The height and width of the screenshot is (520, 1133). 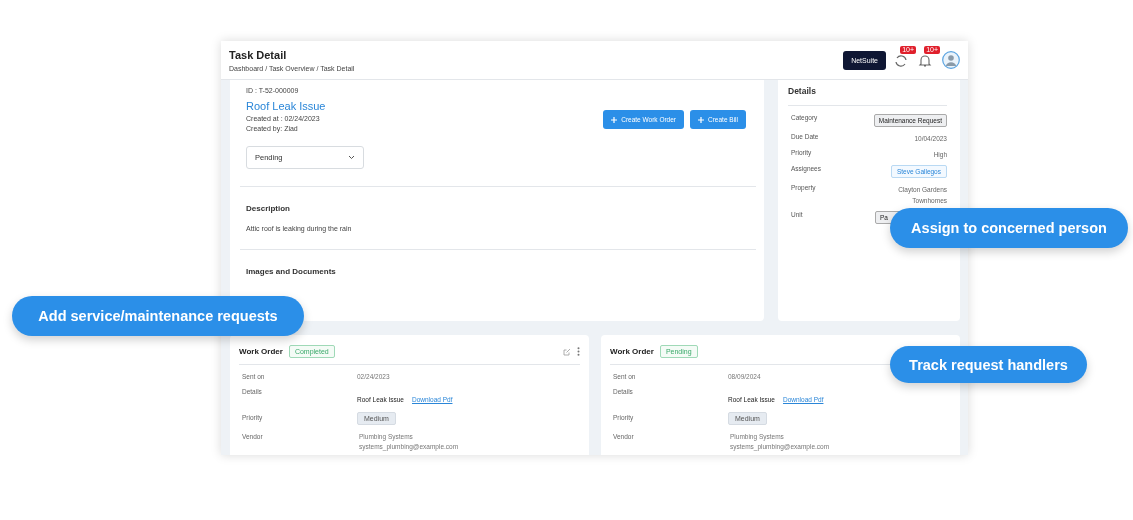 I want to click on details-title: Details, so click(x=867, y=95).